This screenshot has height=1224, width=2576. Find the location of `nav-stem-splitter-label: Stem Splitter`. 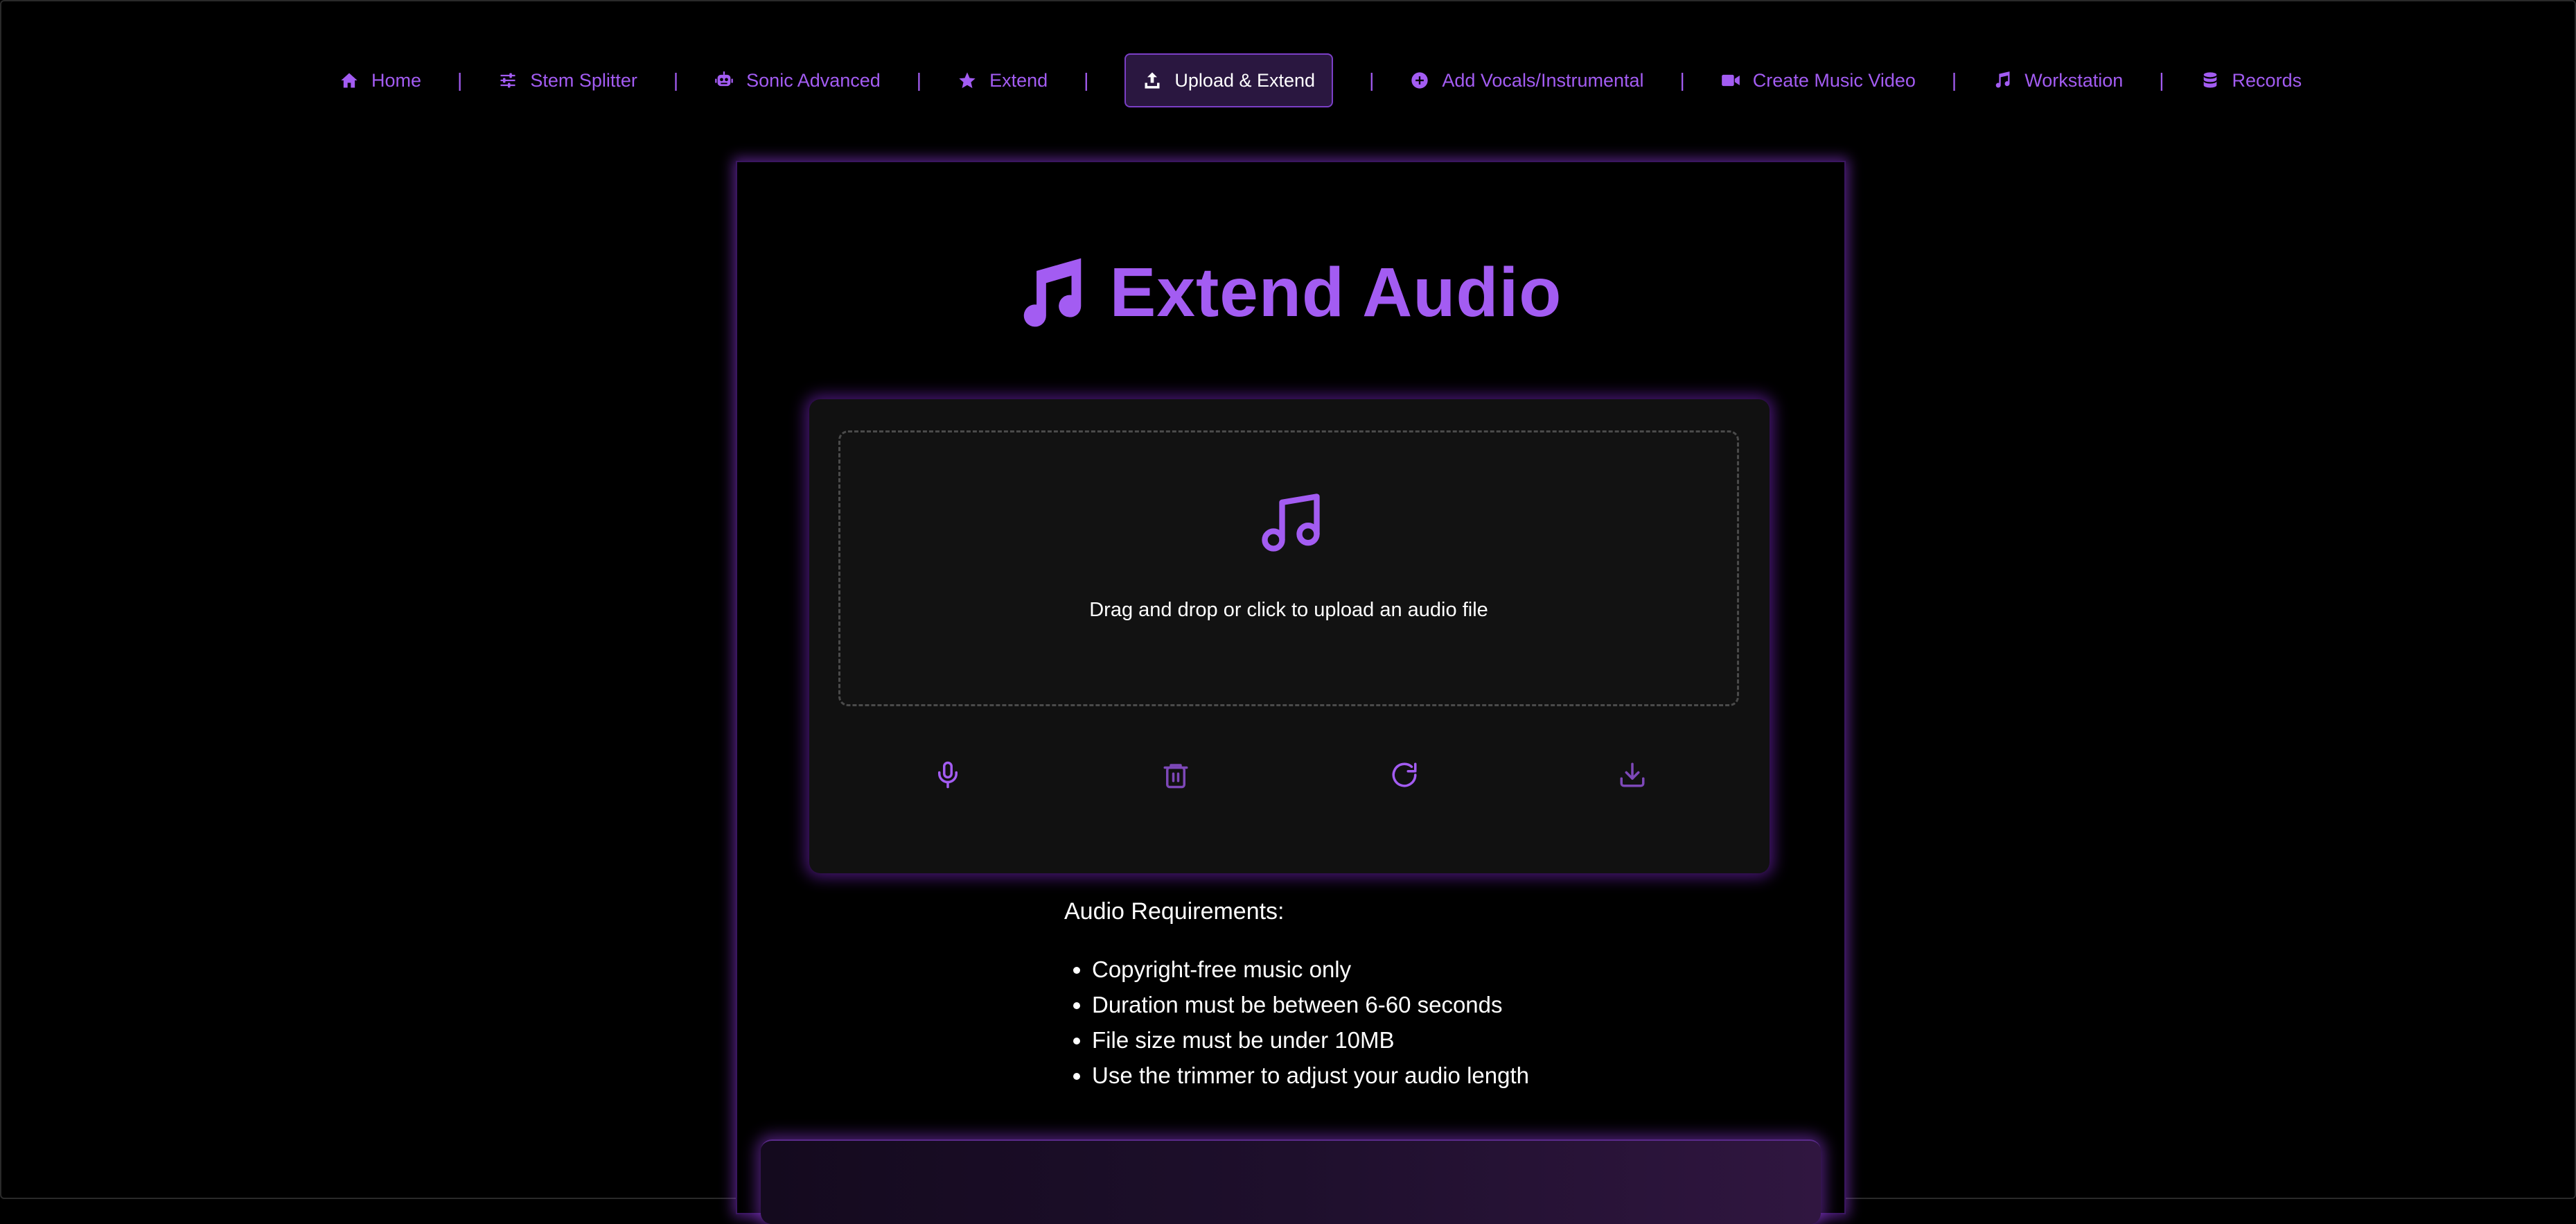

nav-stem-splitter-label: Stem Splitter is located at coordinates (583, 80).